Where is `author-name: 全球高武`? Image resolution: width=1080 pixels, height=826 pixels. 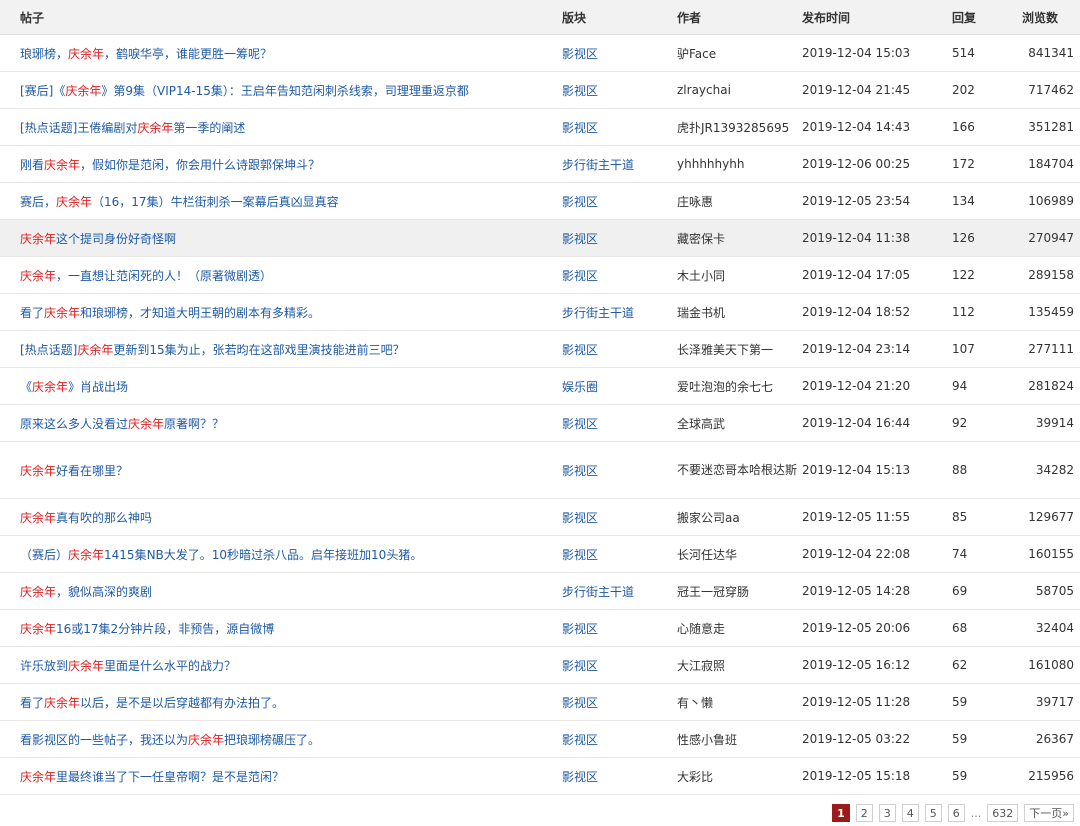 author-name: 全球高武 is located at coordinates (701, 424).